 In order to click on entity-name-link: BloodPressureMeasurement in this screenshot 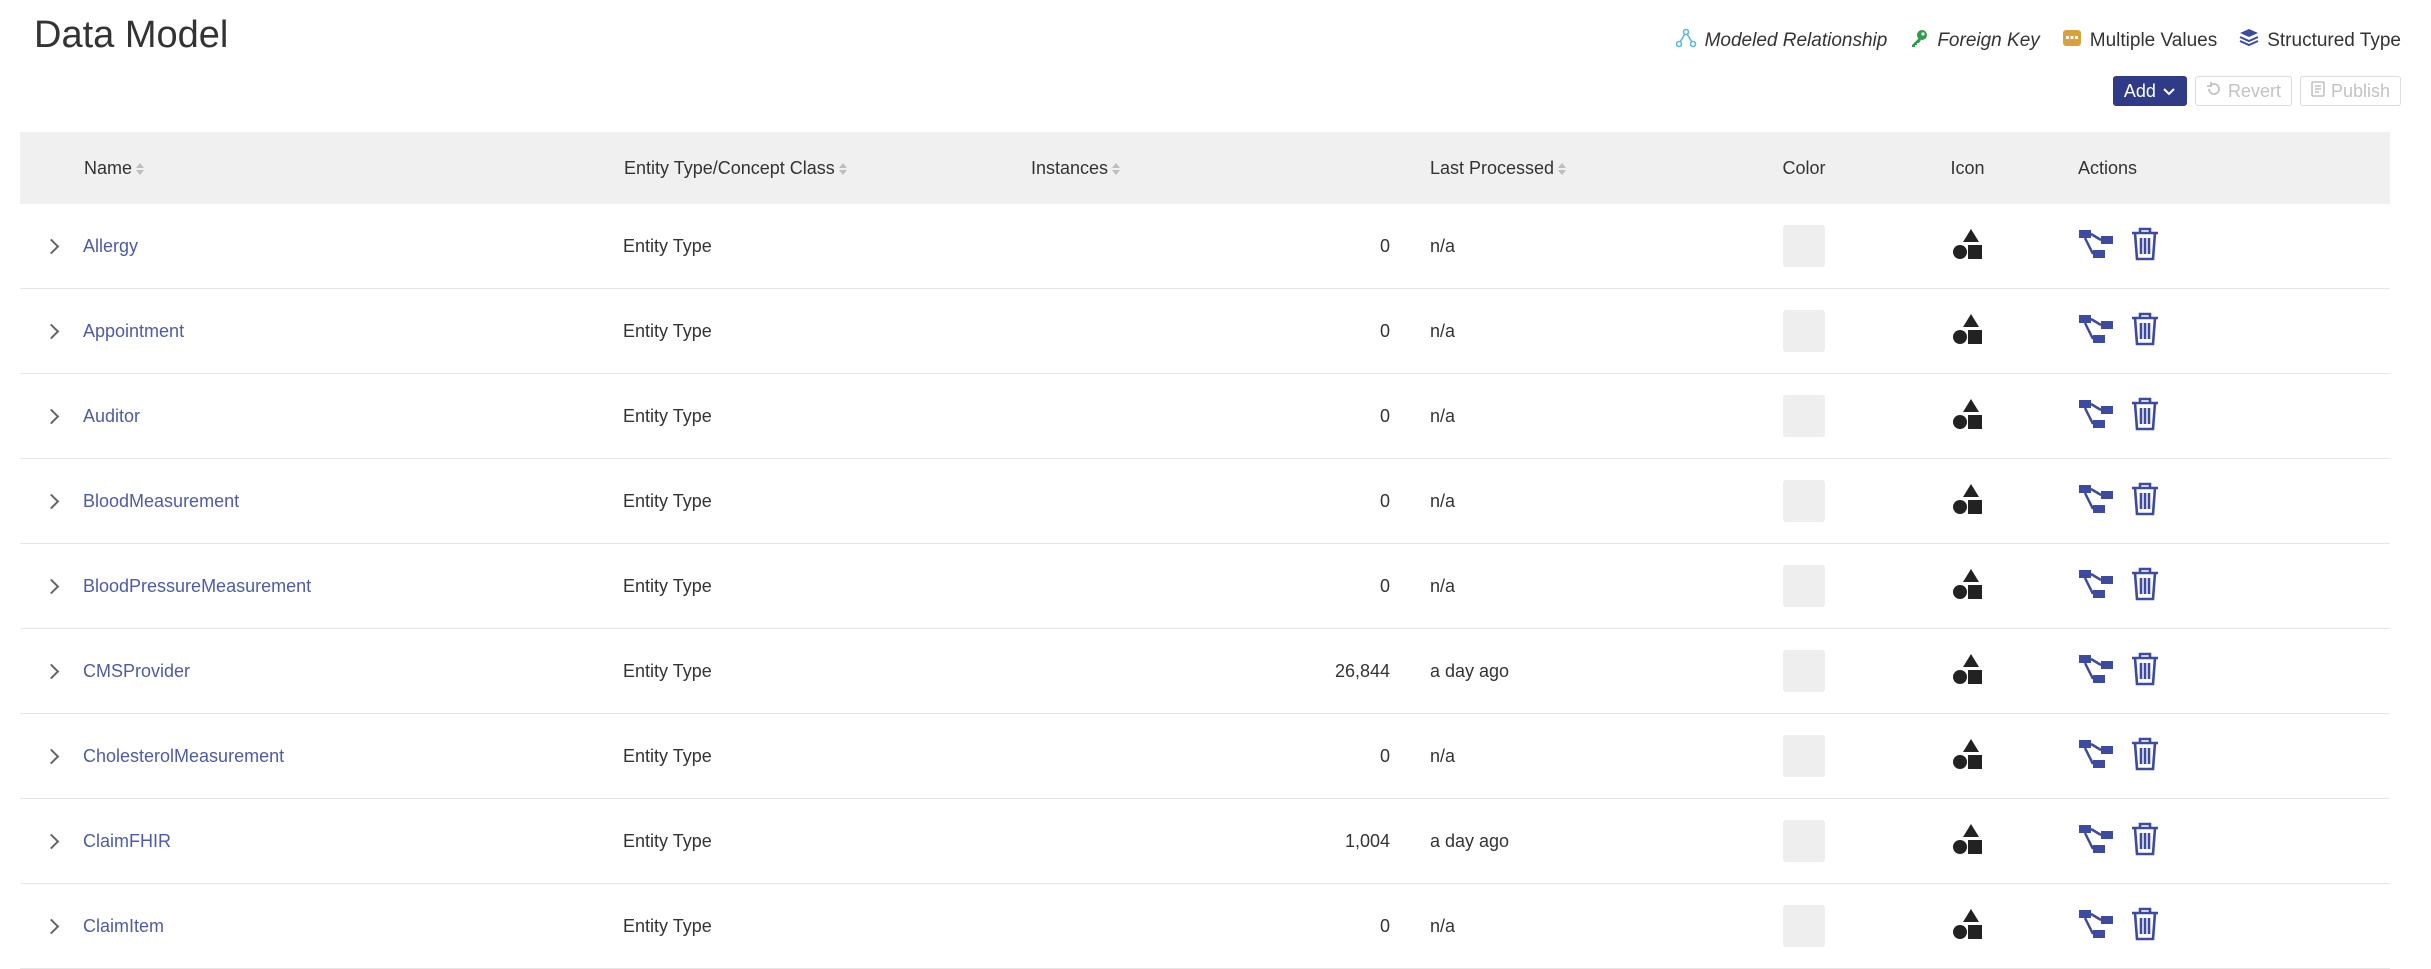, I will do `click(197, 586)`.